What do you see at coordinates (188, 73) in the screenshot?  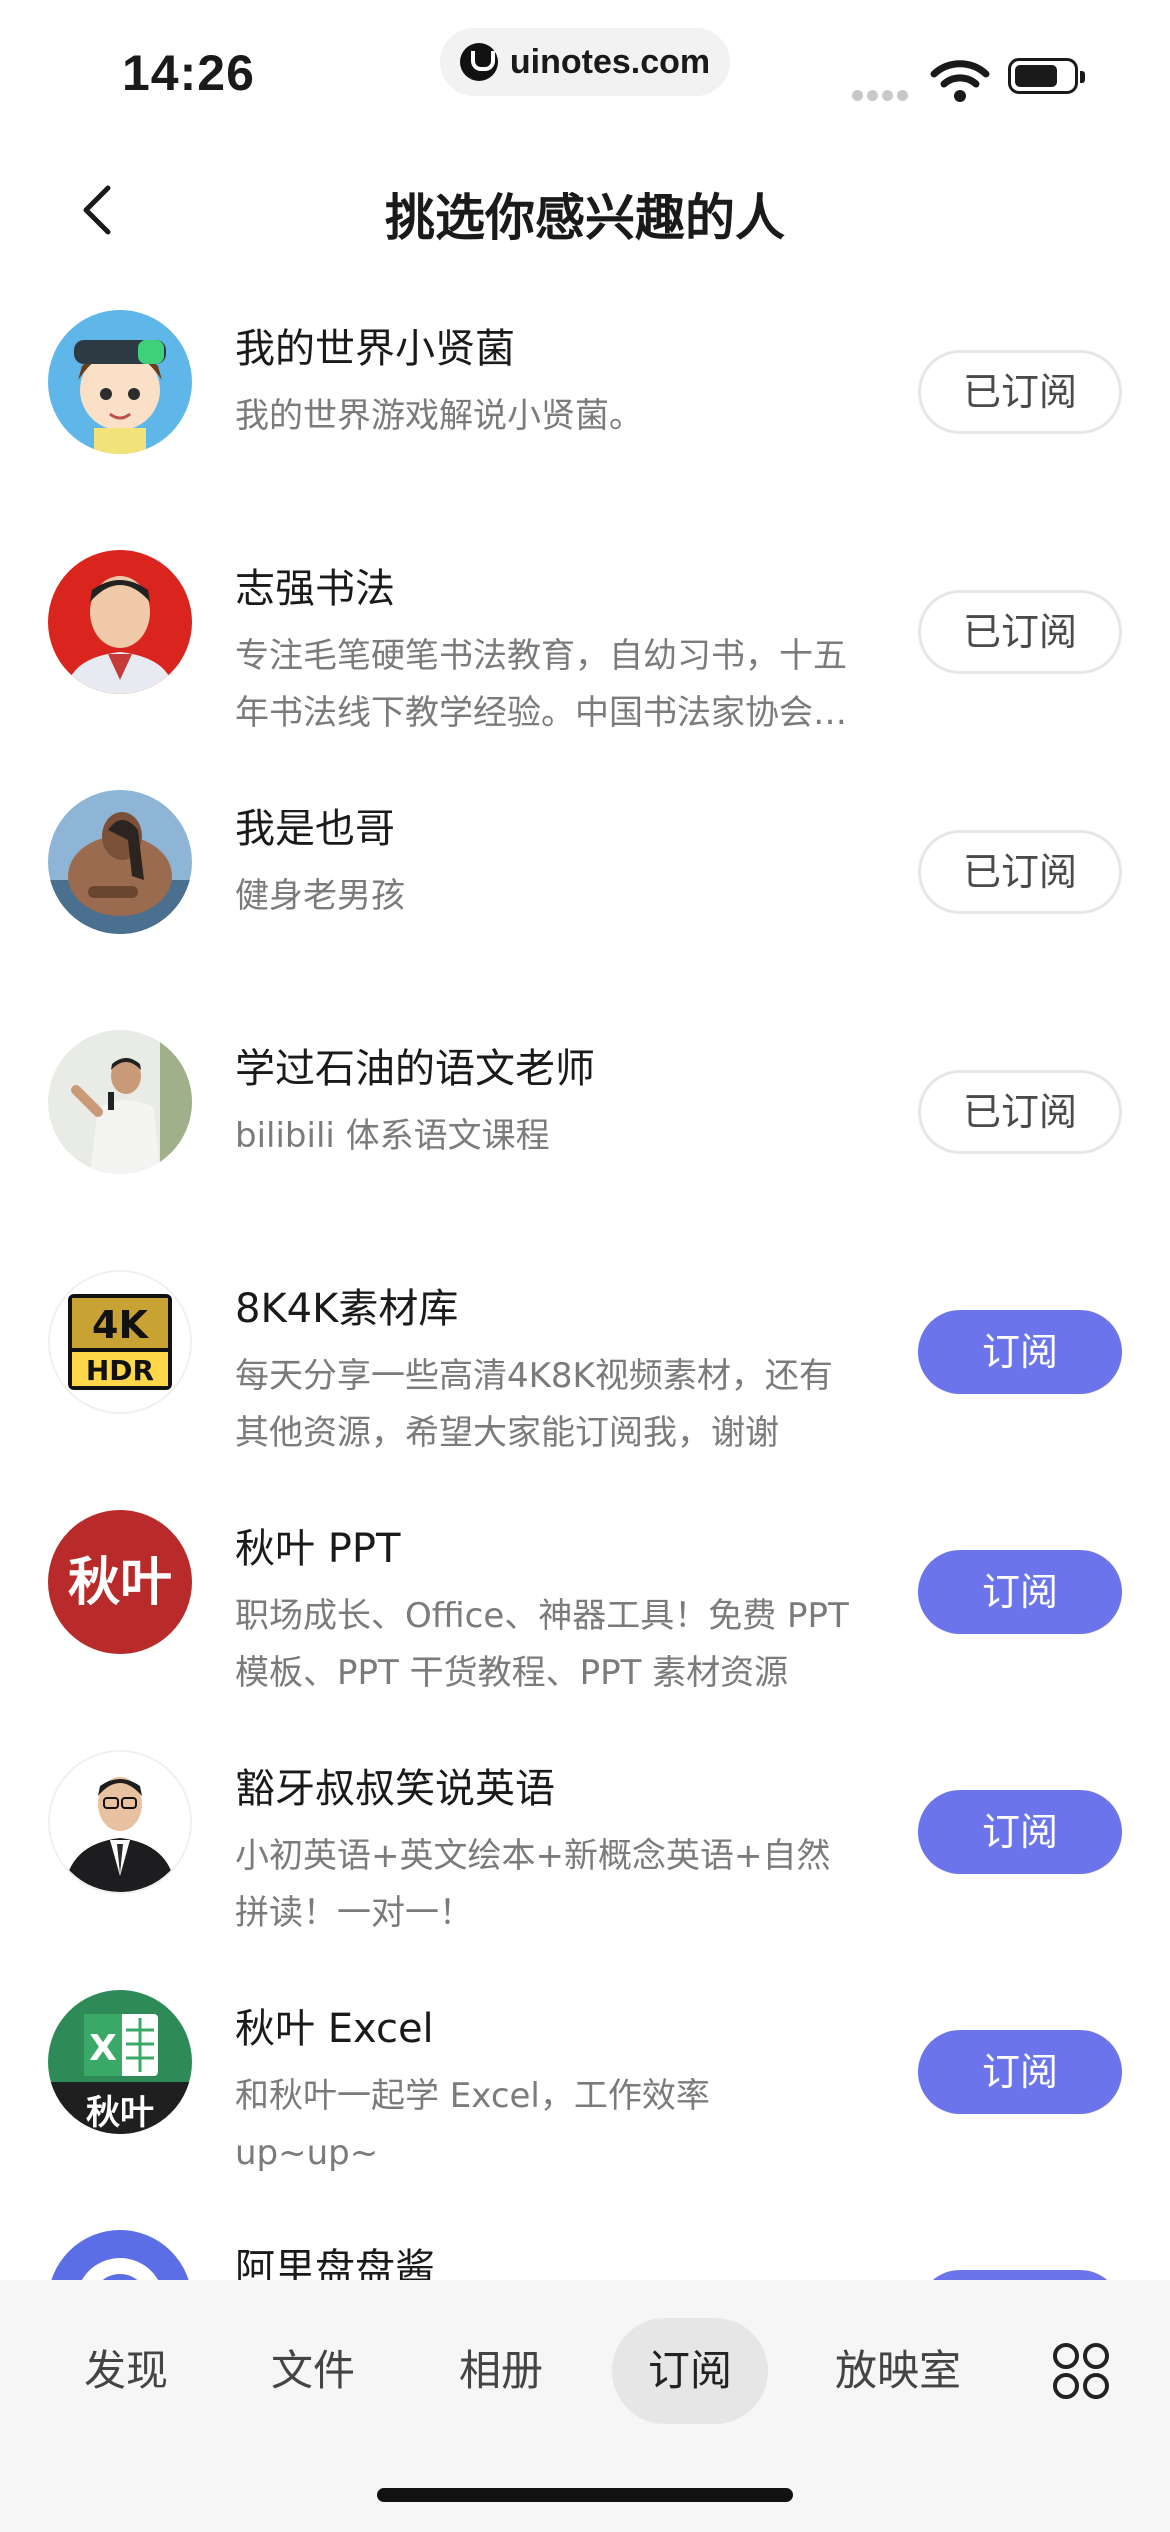 I see `status-time: 14:26` at bounding box center [188, 73].